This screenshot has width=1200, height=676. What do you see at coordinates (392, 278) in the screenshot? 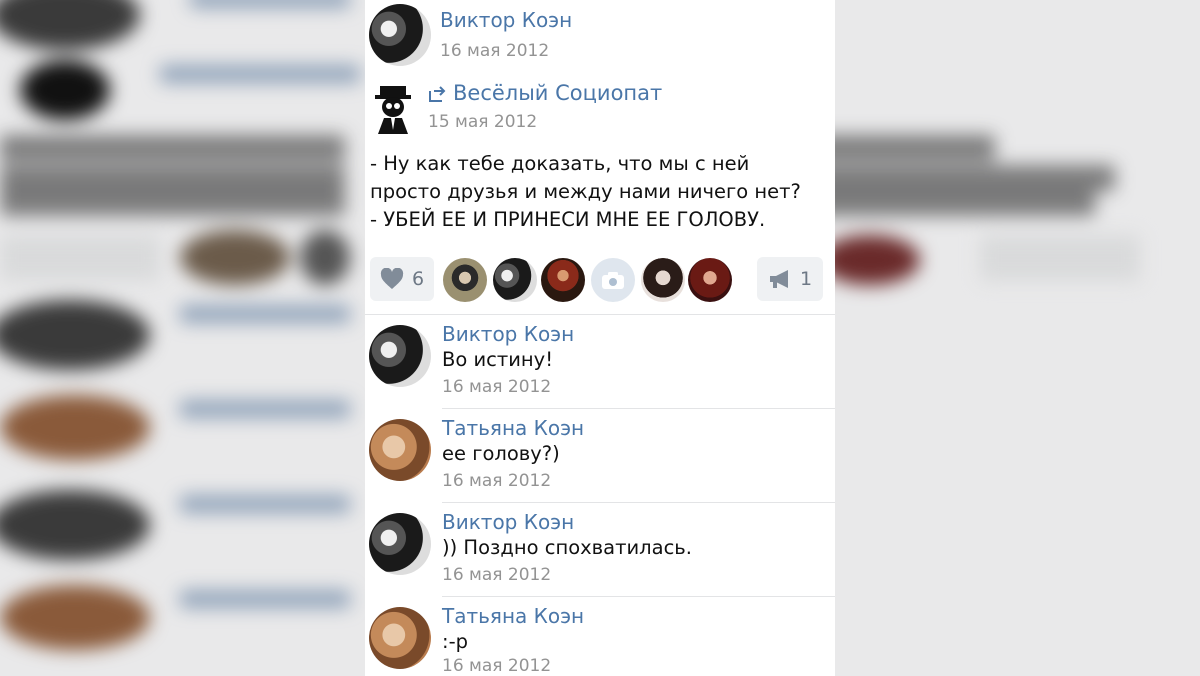
I see `heart-icon` at bounding box center [392, 278].